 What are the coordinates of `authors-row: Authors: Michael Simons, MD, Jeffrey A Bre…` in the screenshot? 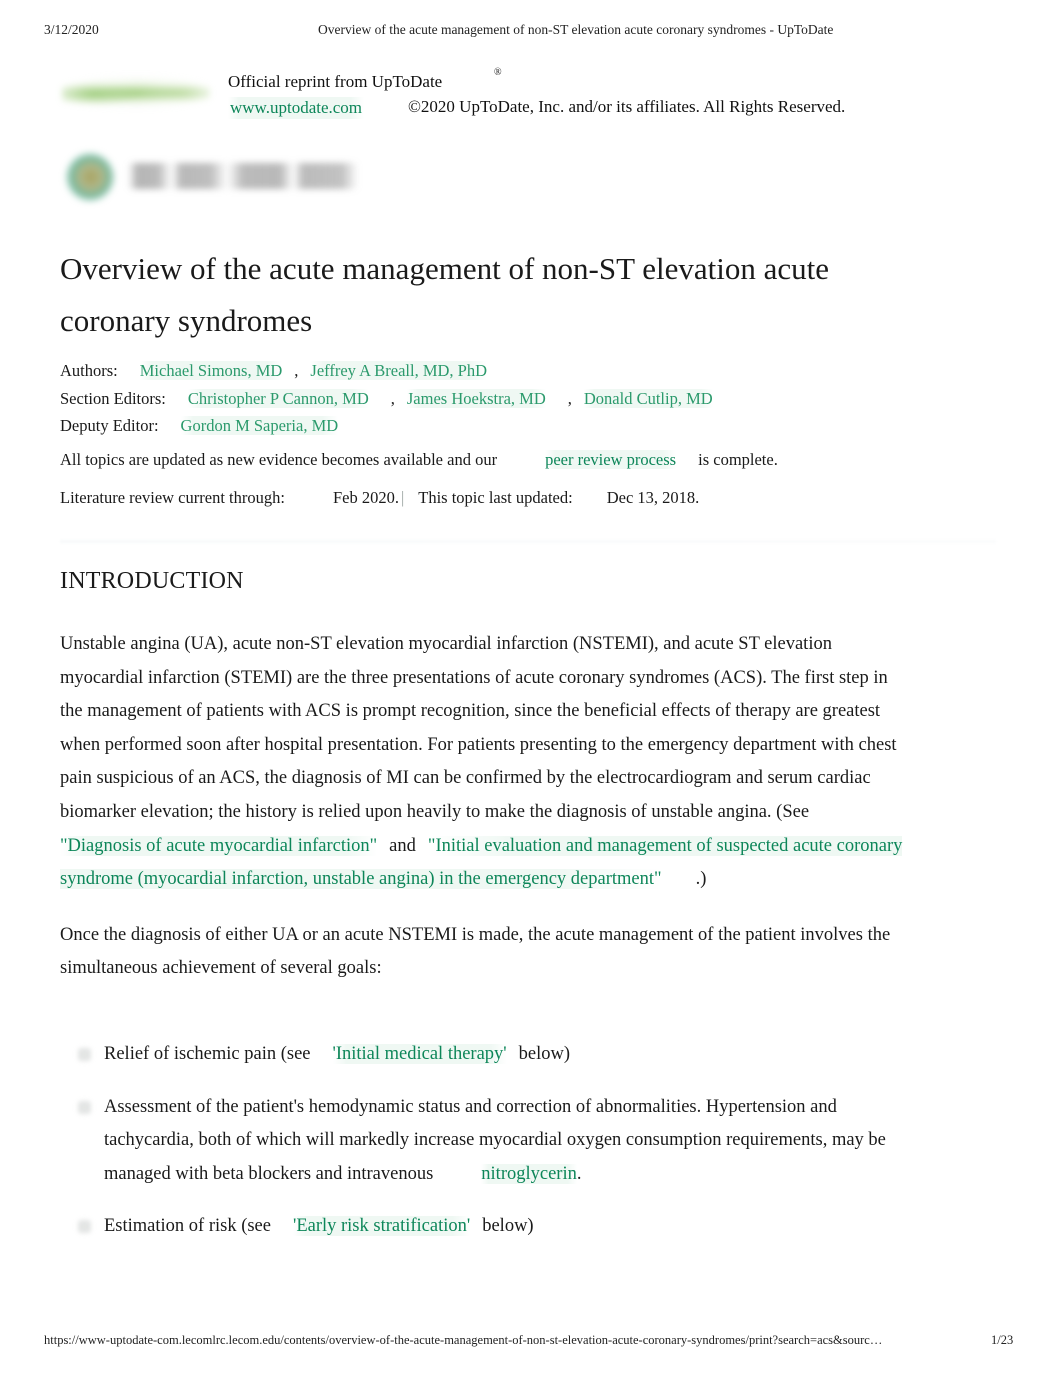 It's located at (525, 371).